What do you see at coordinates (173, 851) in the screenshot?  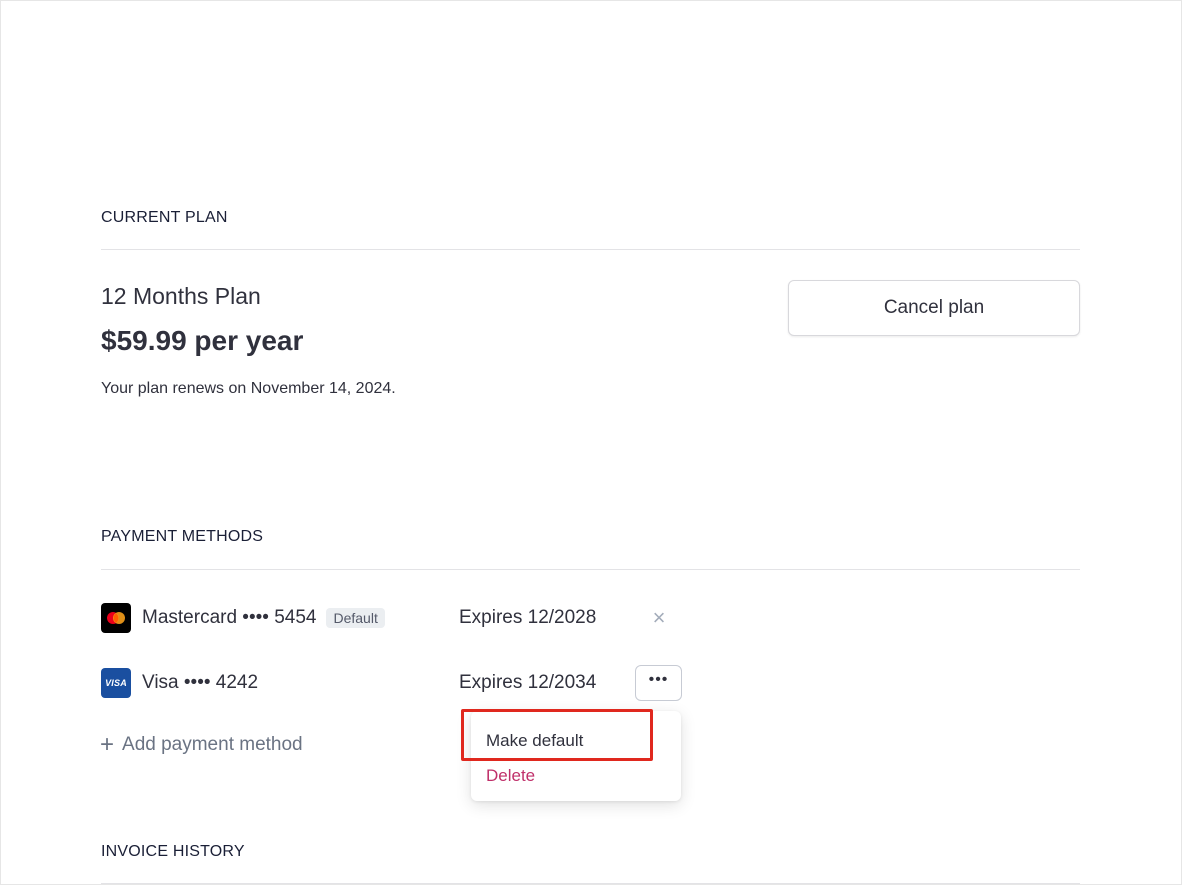 I see `invoice-history-heading: INVOICE HISTORY` at bounding box center [173, 851].